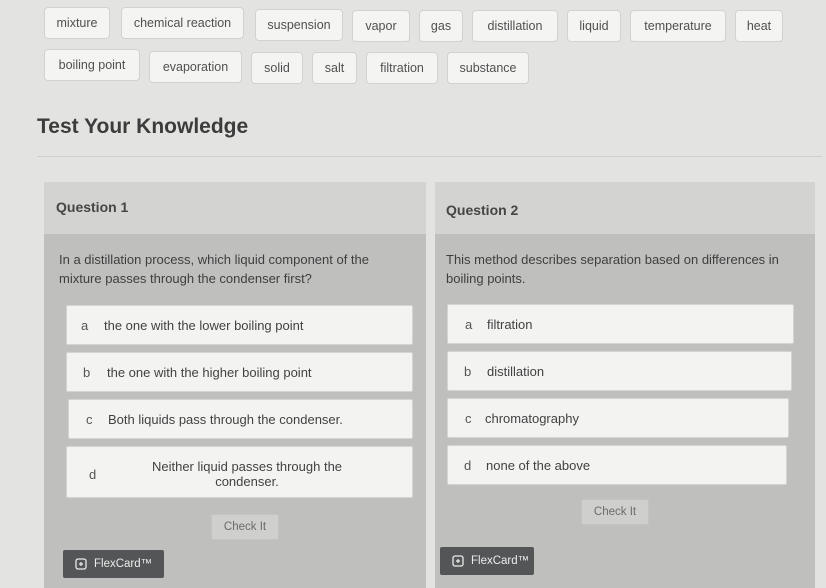 The image size is (826, 588). Describe the element at coordinates (594, 26) in the screenshot. I see `vocab-tag-liquid: liquid` at that location.